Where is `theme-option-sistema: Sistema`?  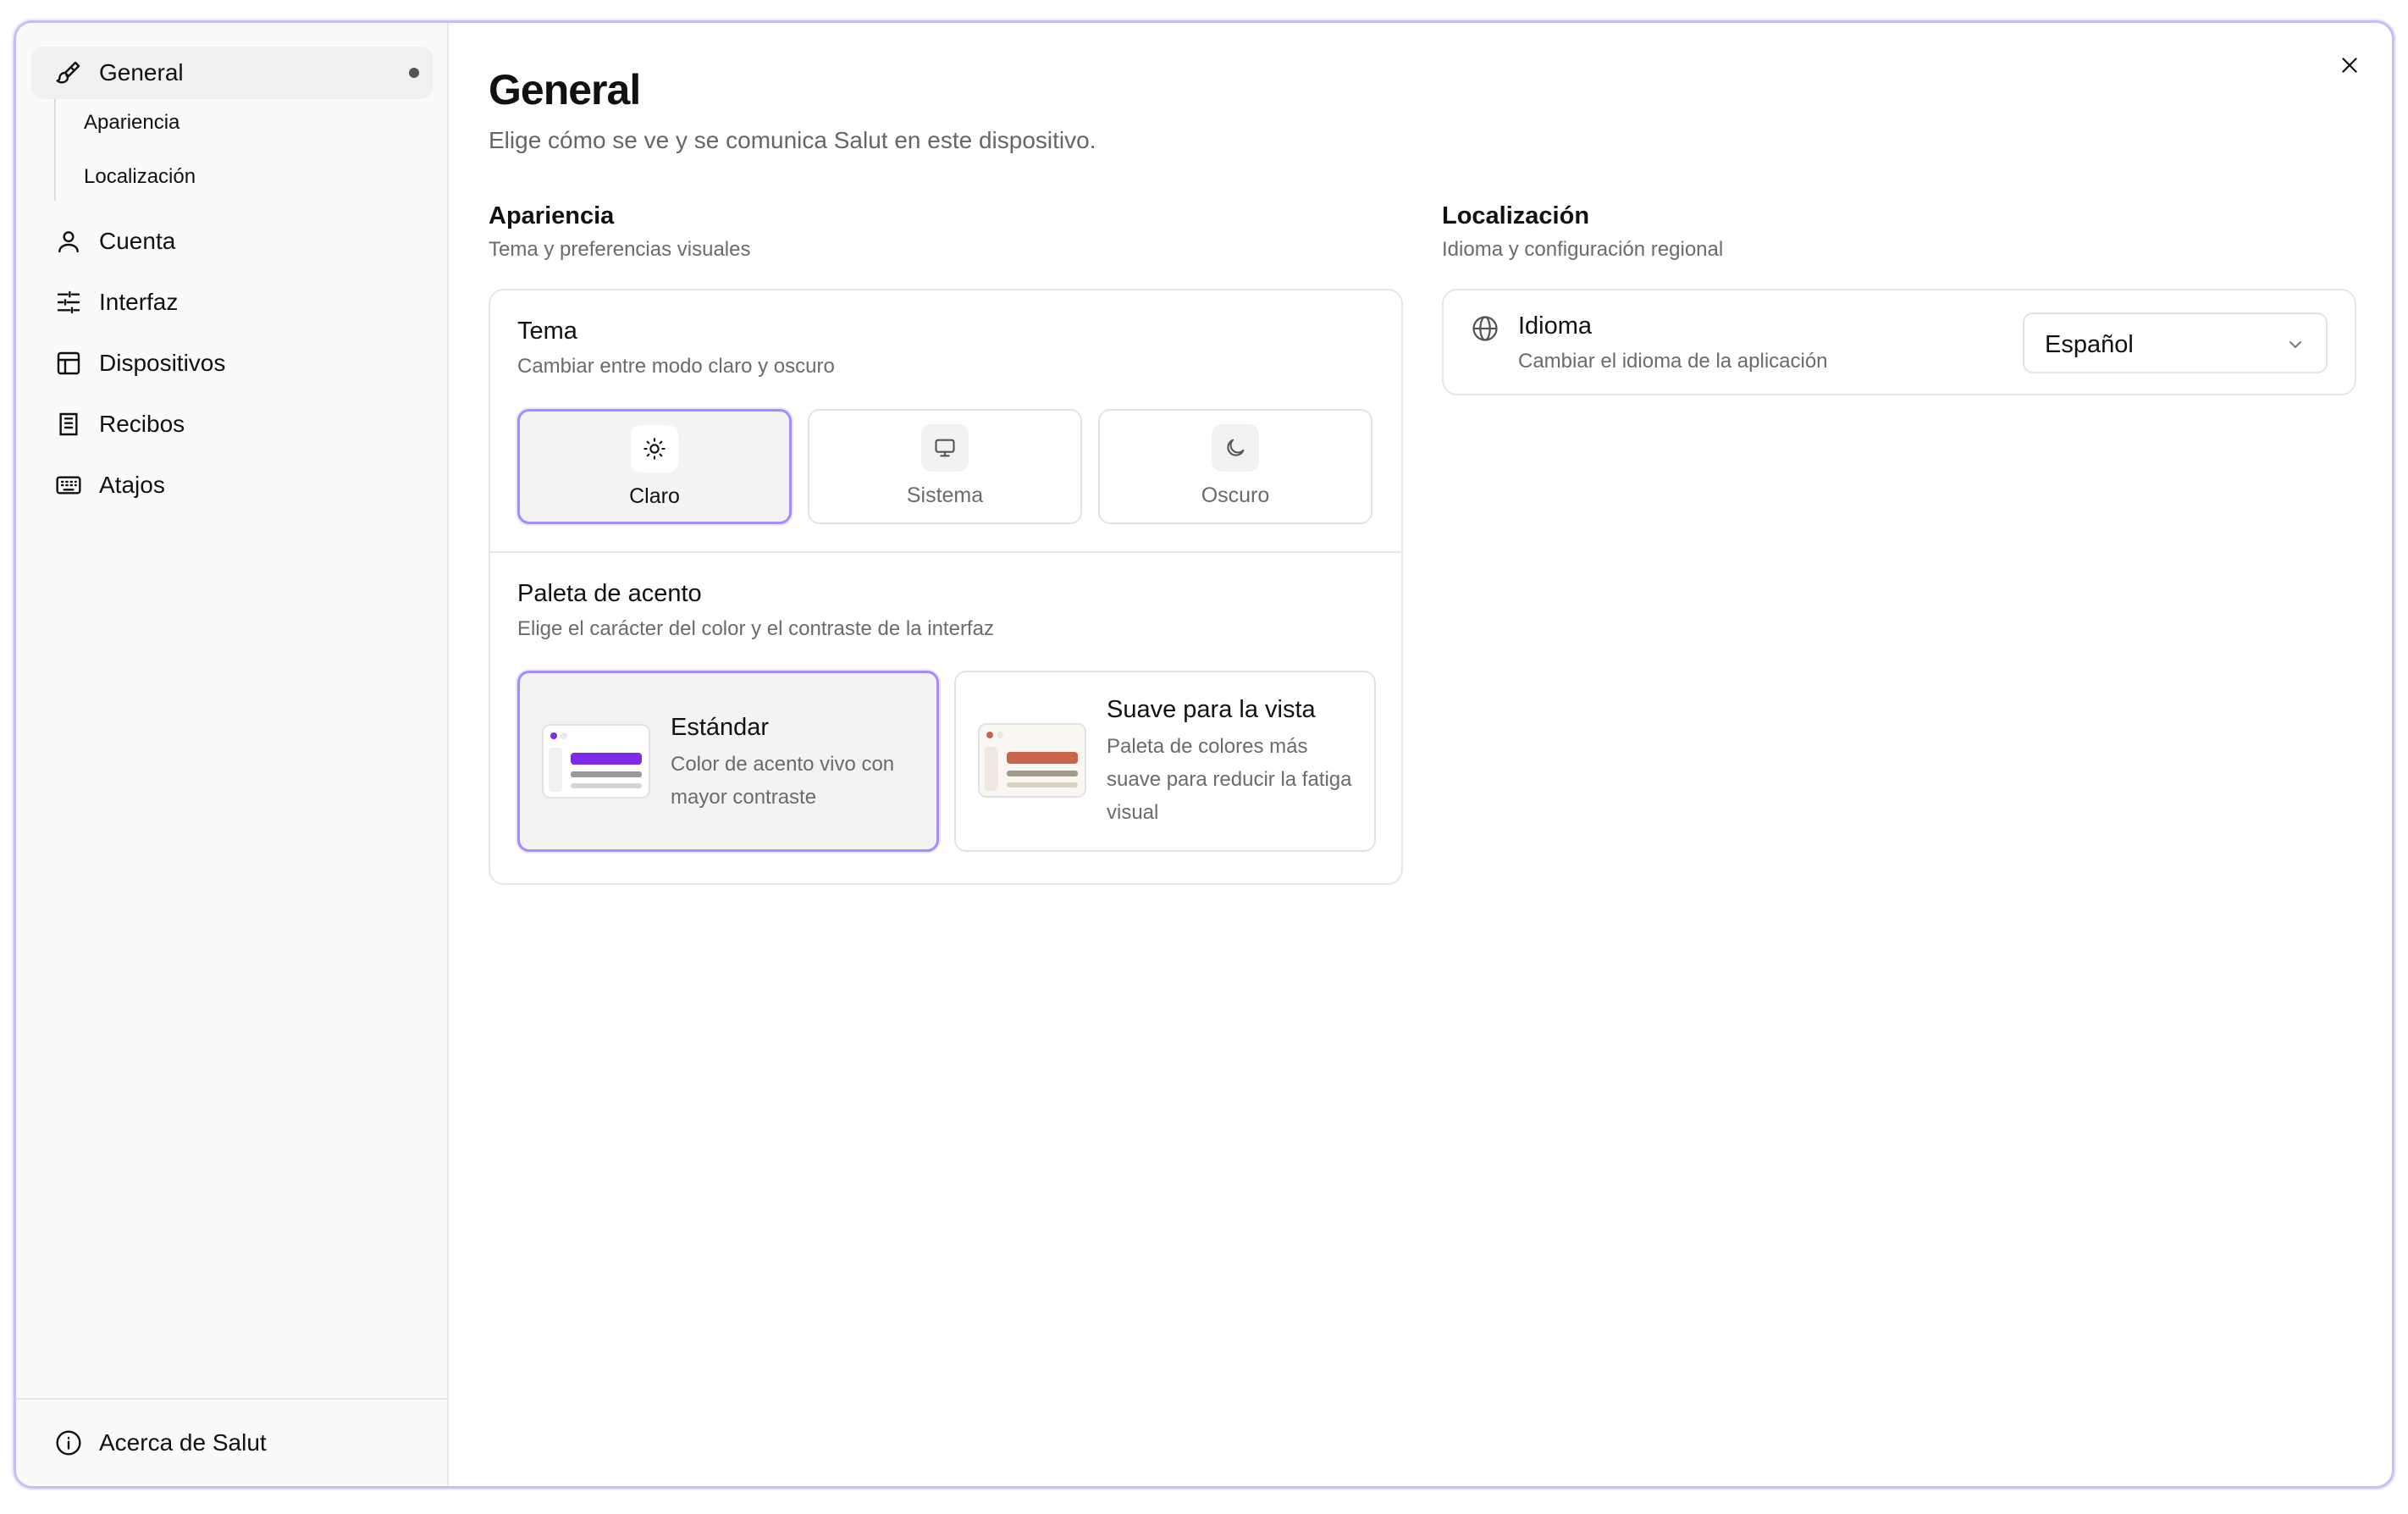 theme-option-sistema: Sistema is located at coordinates (945, 466).